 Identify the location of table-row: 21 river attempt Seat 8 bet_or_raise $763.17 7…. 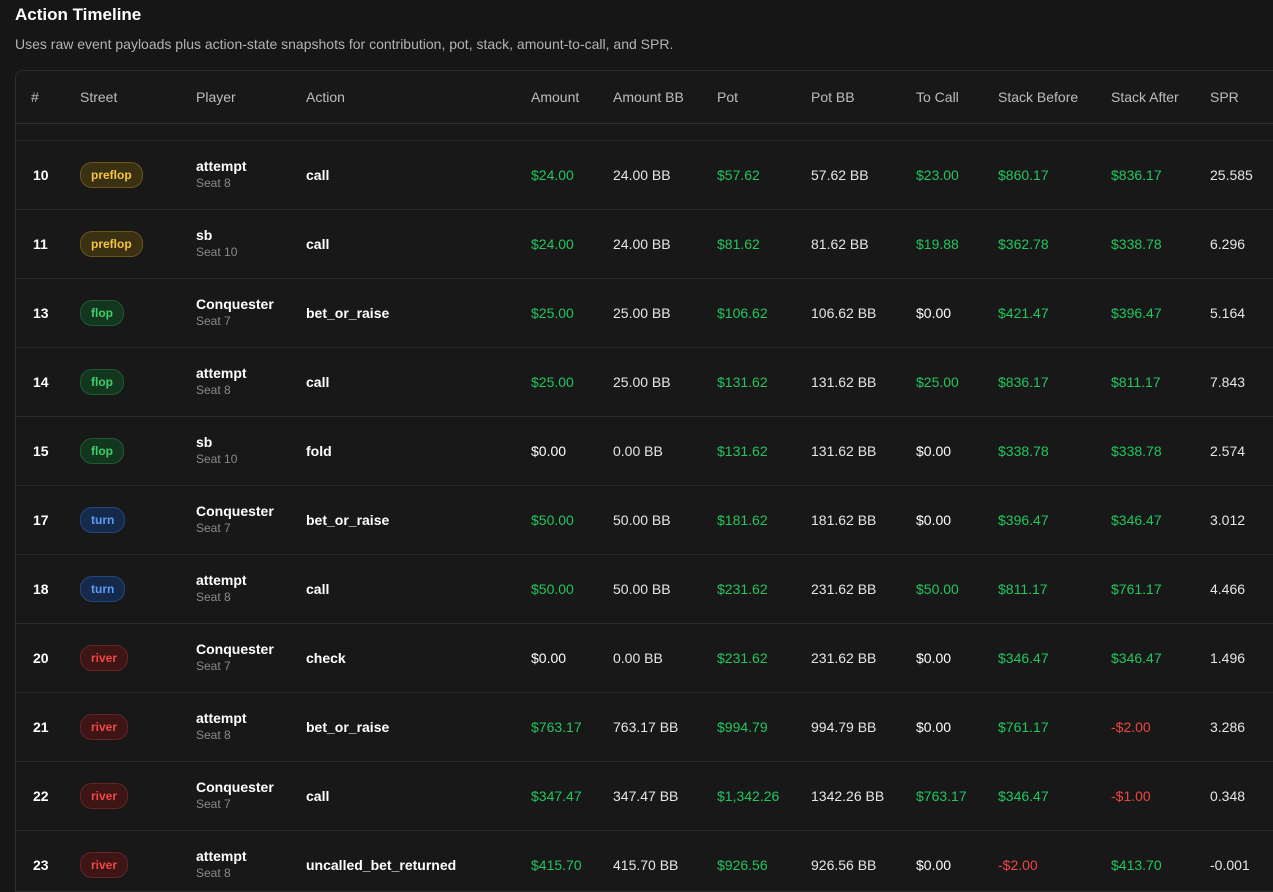
(644, 727).